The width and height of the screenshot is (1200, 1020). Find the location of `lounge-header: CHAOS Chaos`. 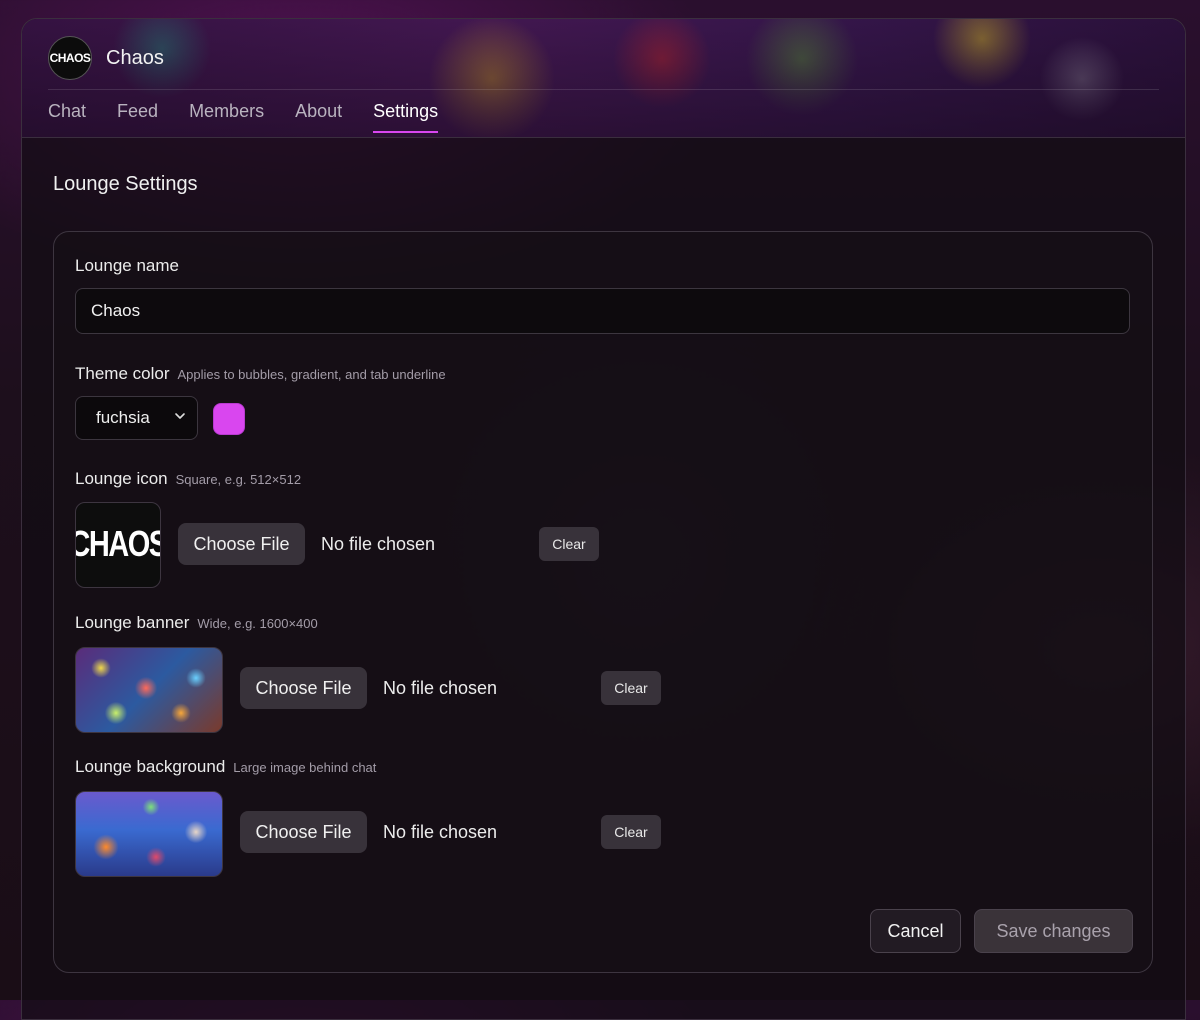

lounge-header: CHAOS Chaos is located at coordinates (106, 58).